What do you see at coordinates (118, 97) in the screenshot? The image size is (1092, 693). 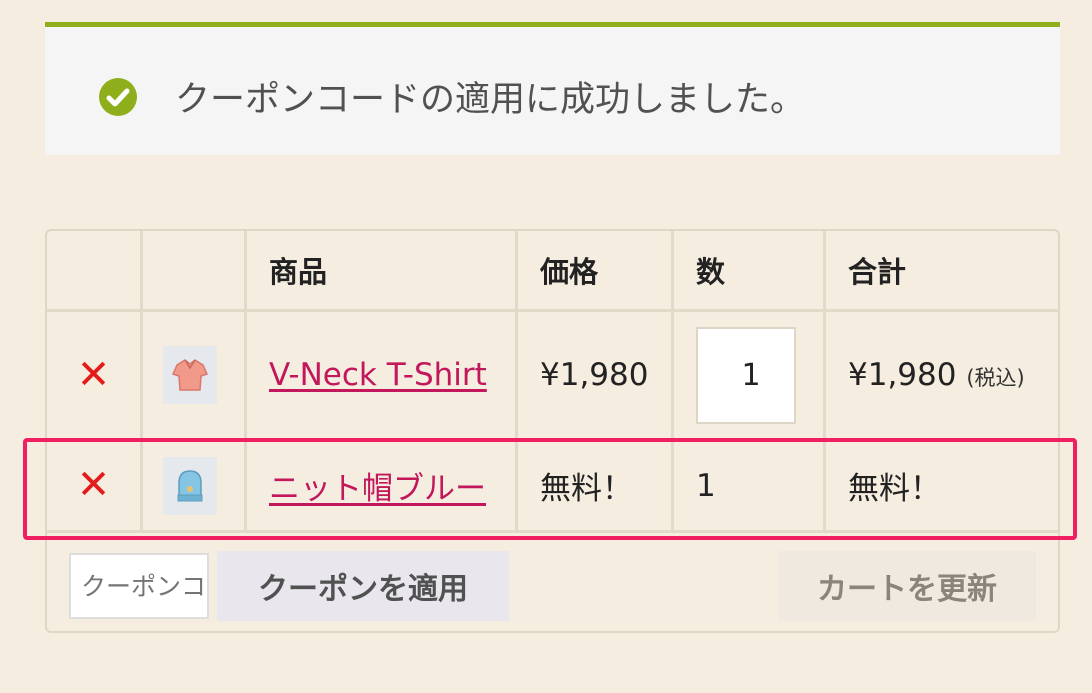 I see `check-circle-icon` at bounding box center [118, 97].